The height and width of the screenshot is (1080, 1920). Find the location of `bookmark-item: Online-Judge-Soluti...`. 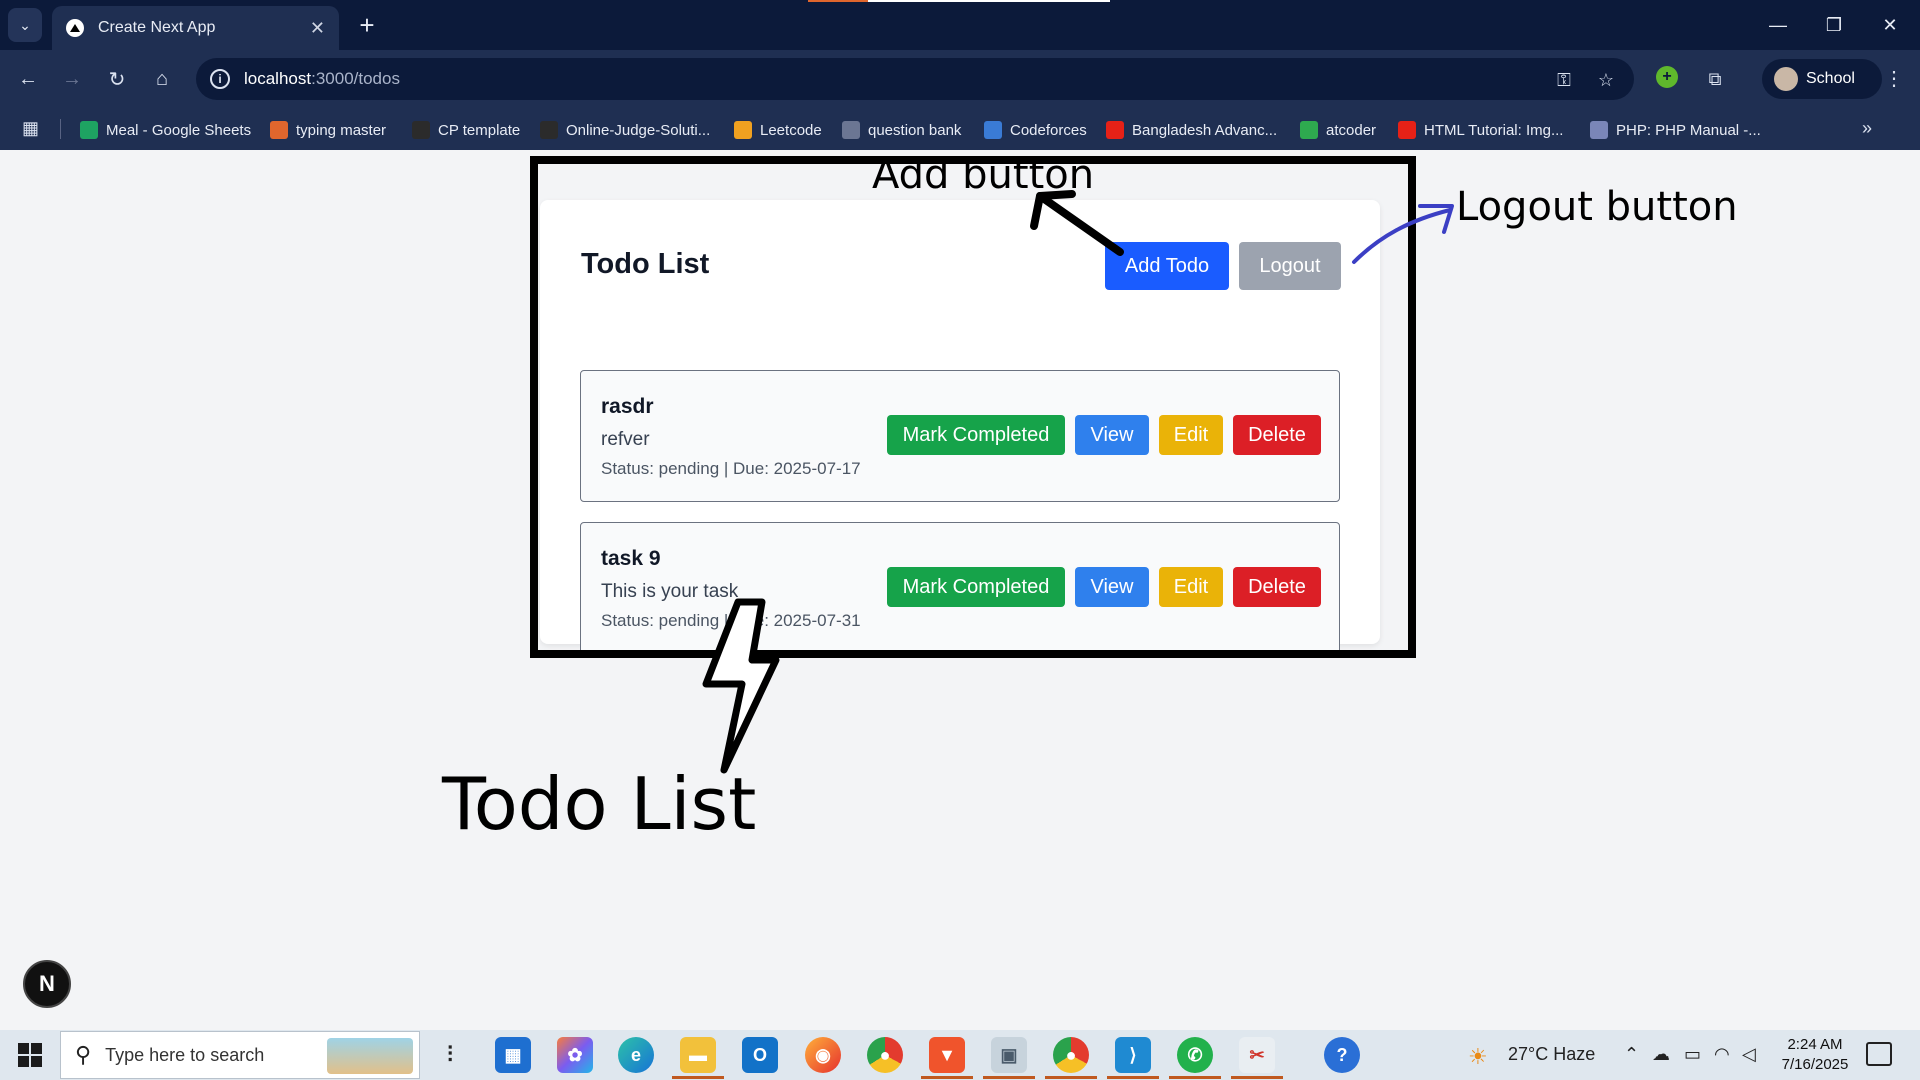

bookmark-item: Online-Judge-Soluti... is located at coordinates (625, 130).